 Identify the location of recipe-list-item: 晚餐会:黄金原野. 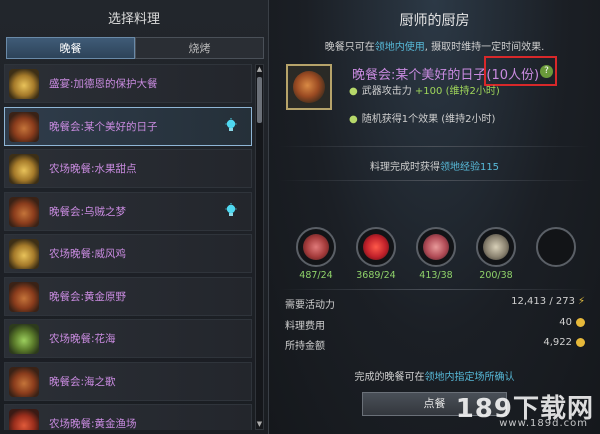
(128, 296).